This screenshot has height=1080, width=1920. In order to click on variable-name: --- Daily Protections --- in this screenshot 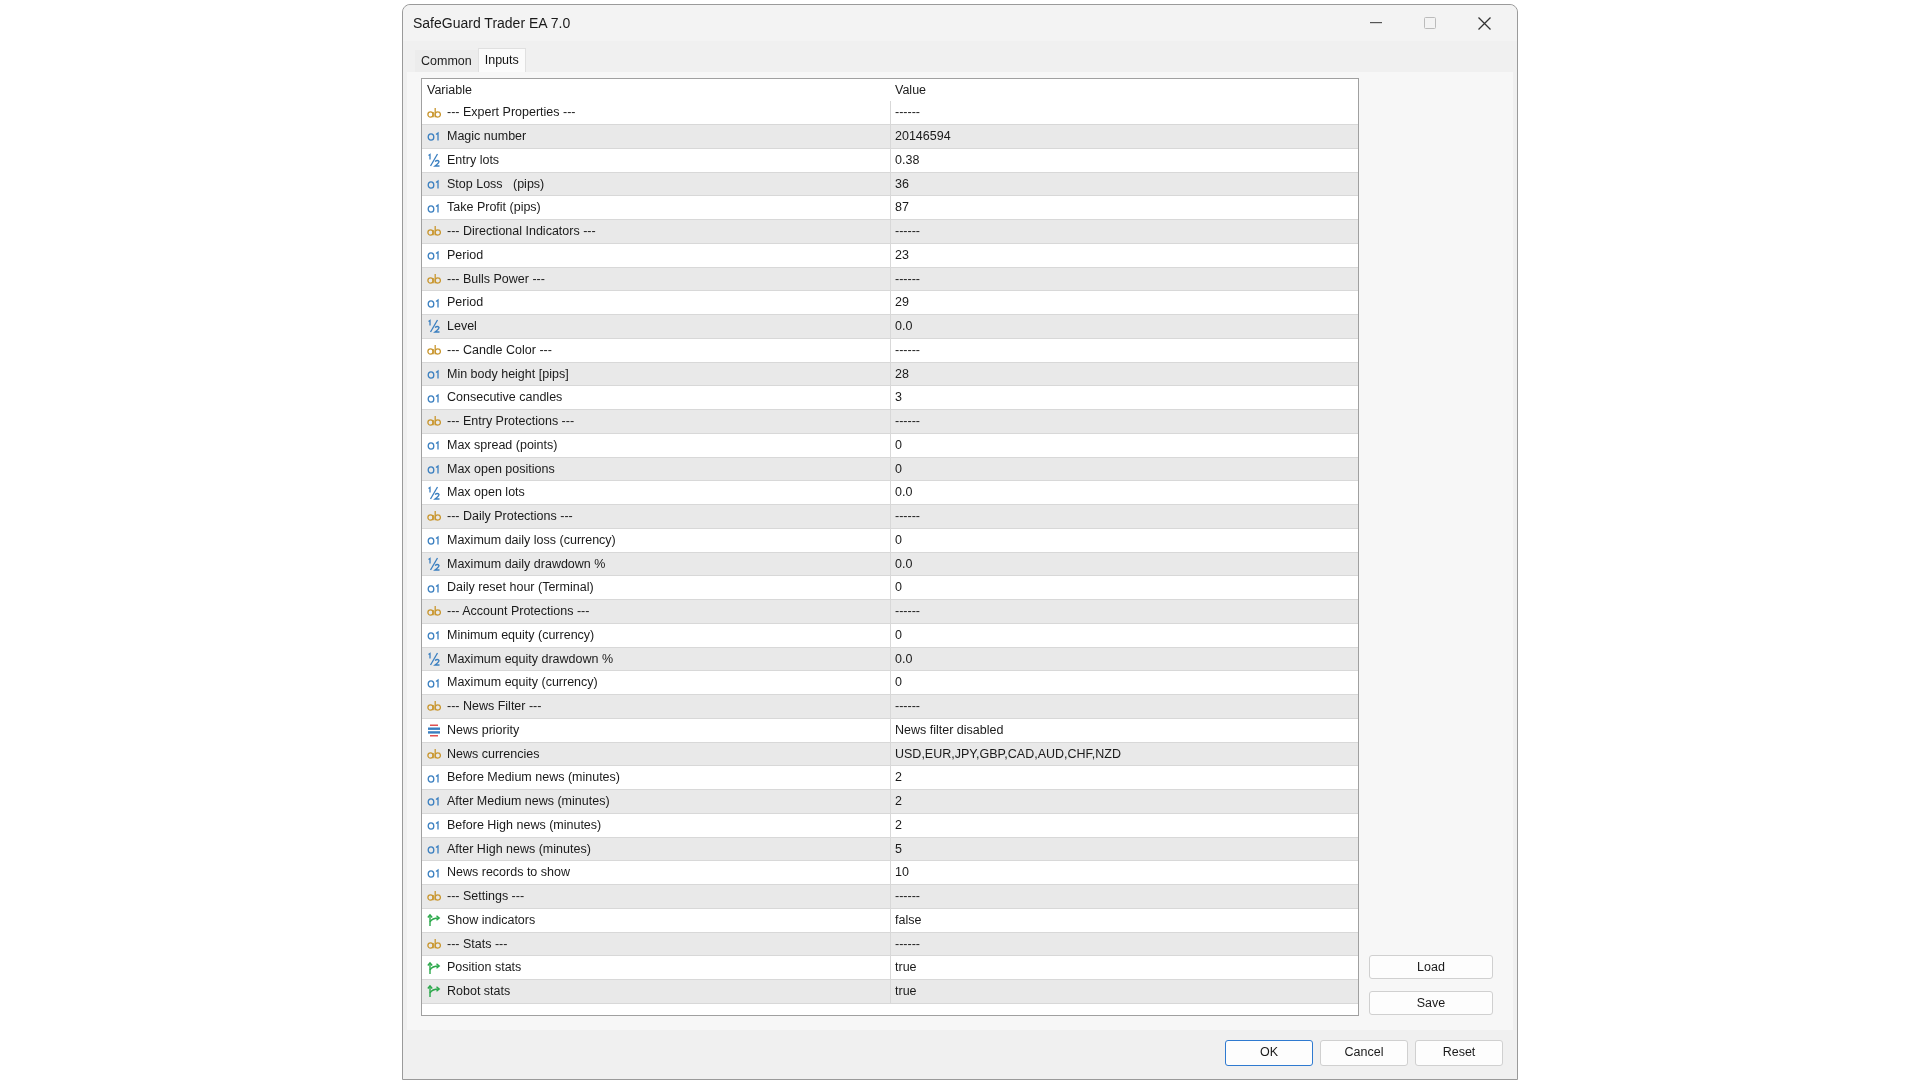, I will do `click(510, 517)`.